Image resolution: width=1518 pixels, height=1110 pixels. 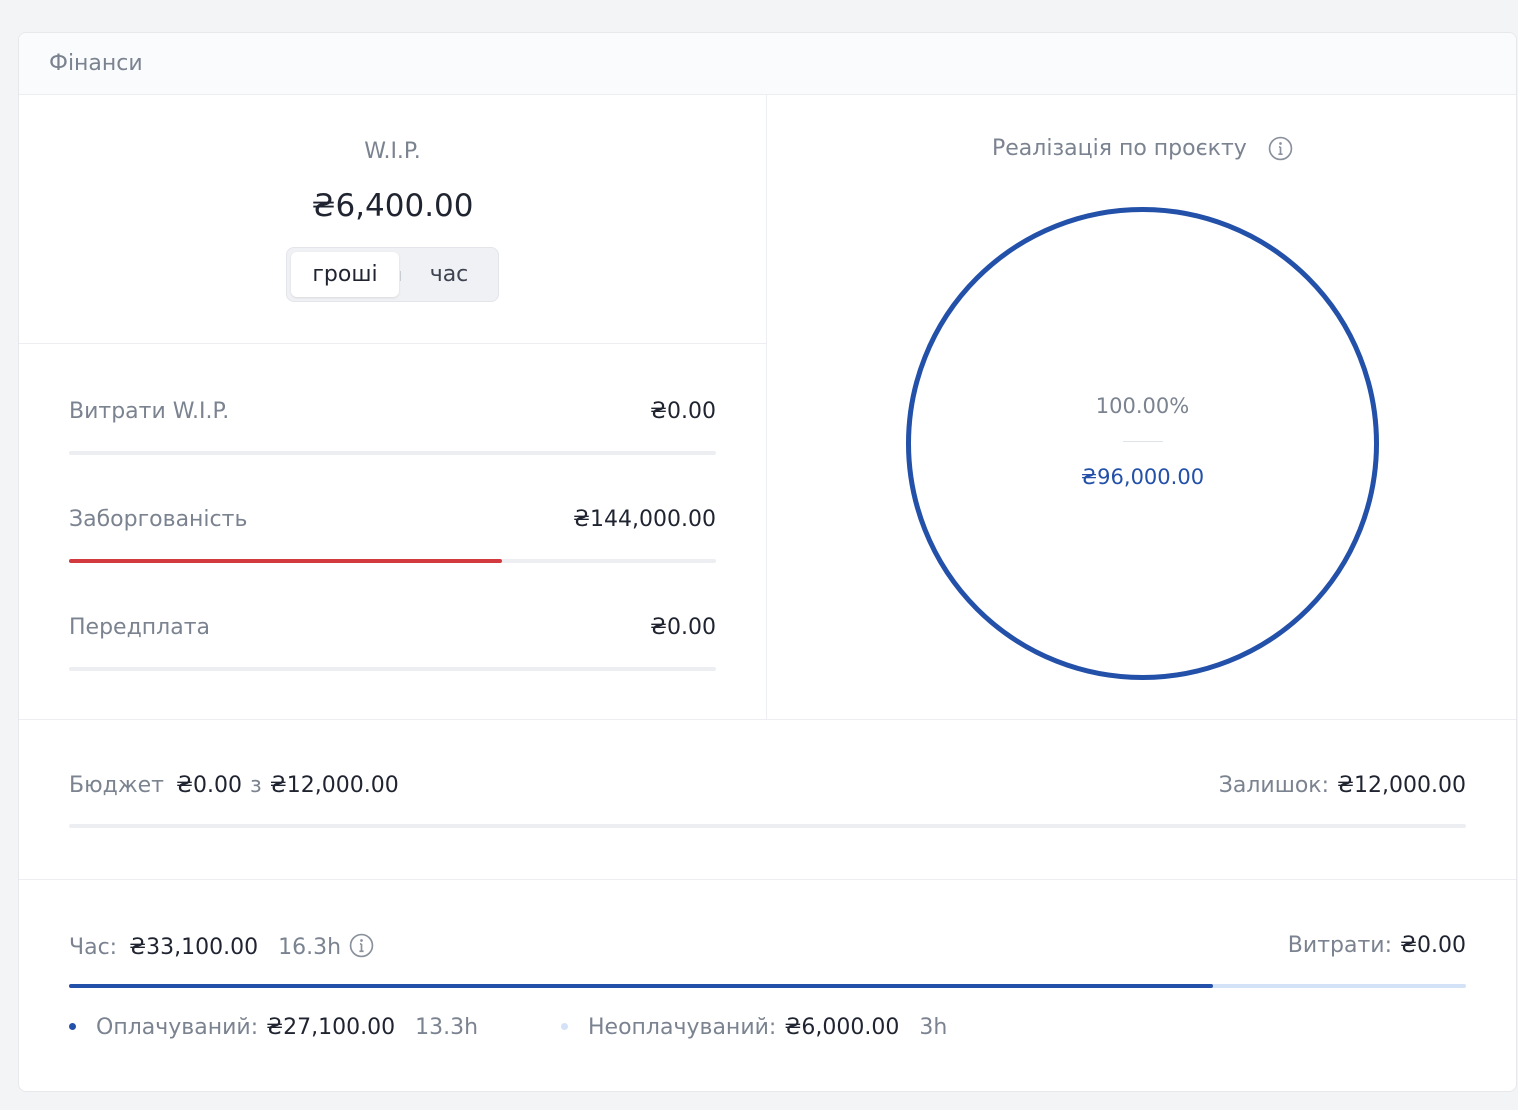 I want to click on expenses-label: Витрати:, so click(x=1339, y=945).